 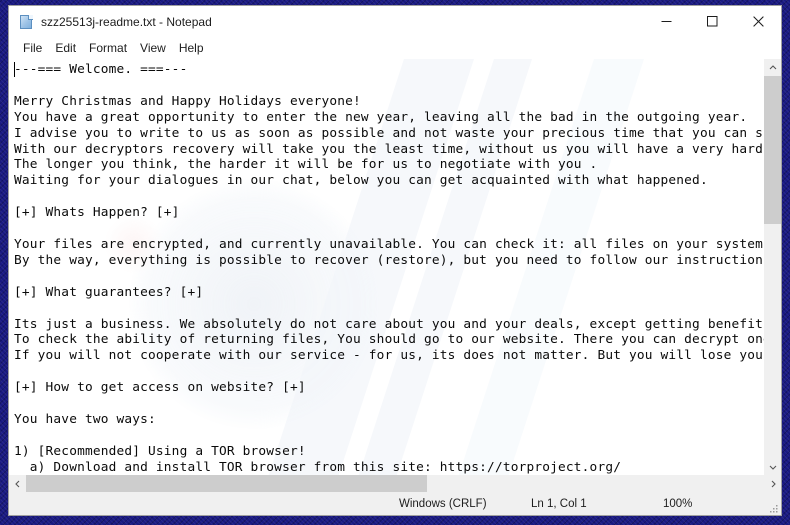 I want to click on menu-item-file: File, so click(x=33, y=48).